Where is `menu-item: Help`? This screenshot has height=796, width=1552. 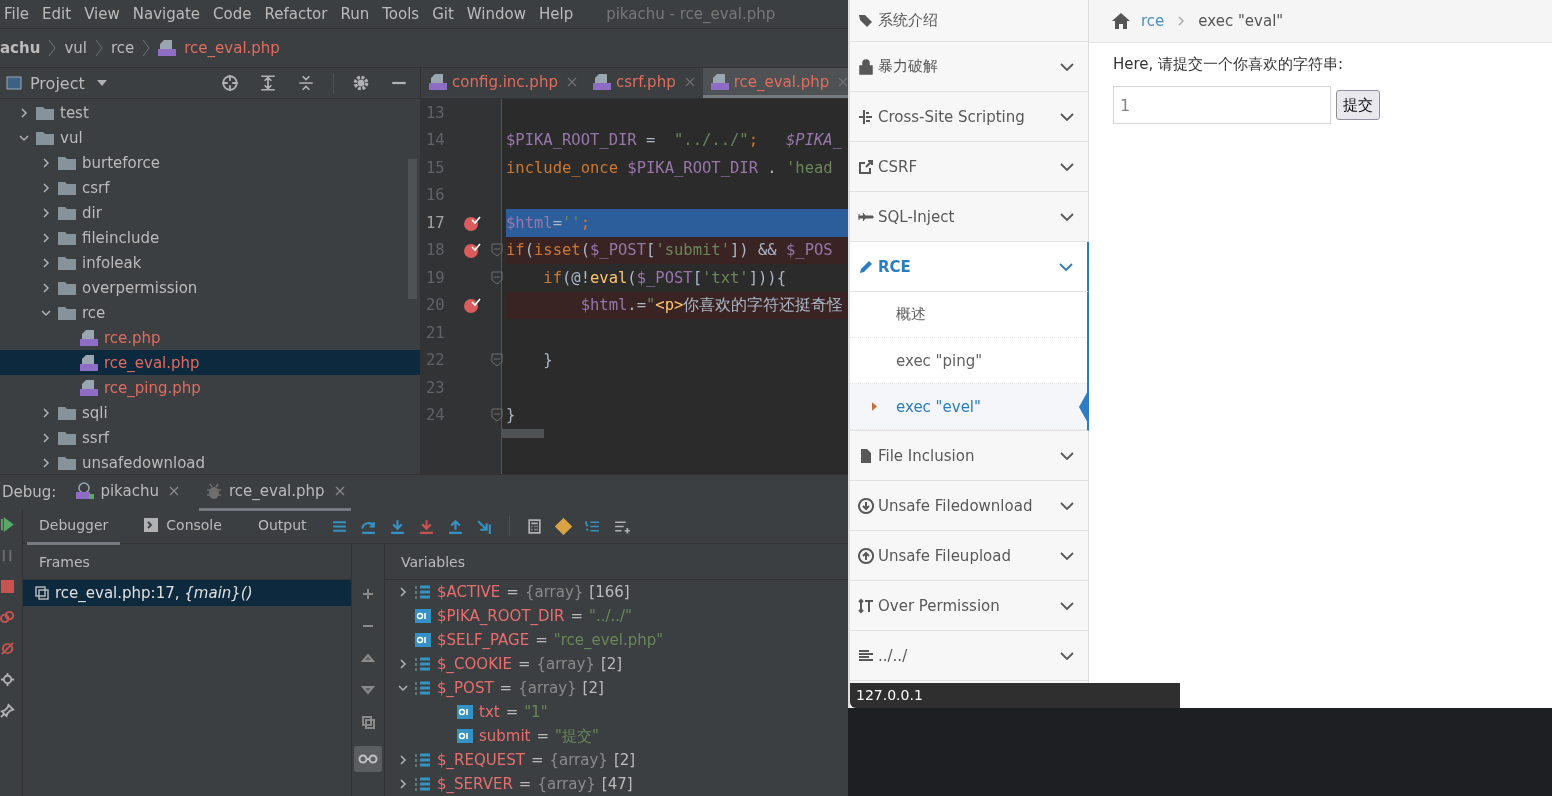
menu-item: Help is located at coordinates (556, 13).